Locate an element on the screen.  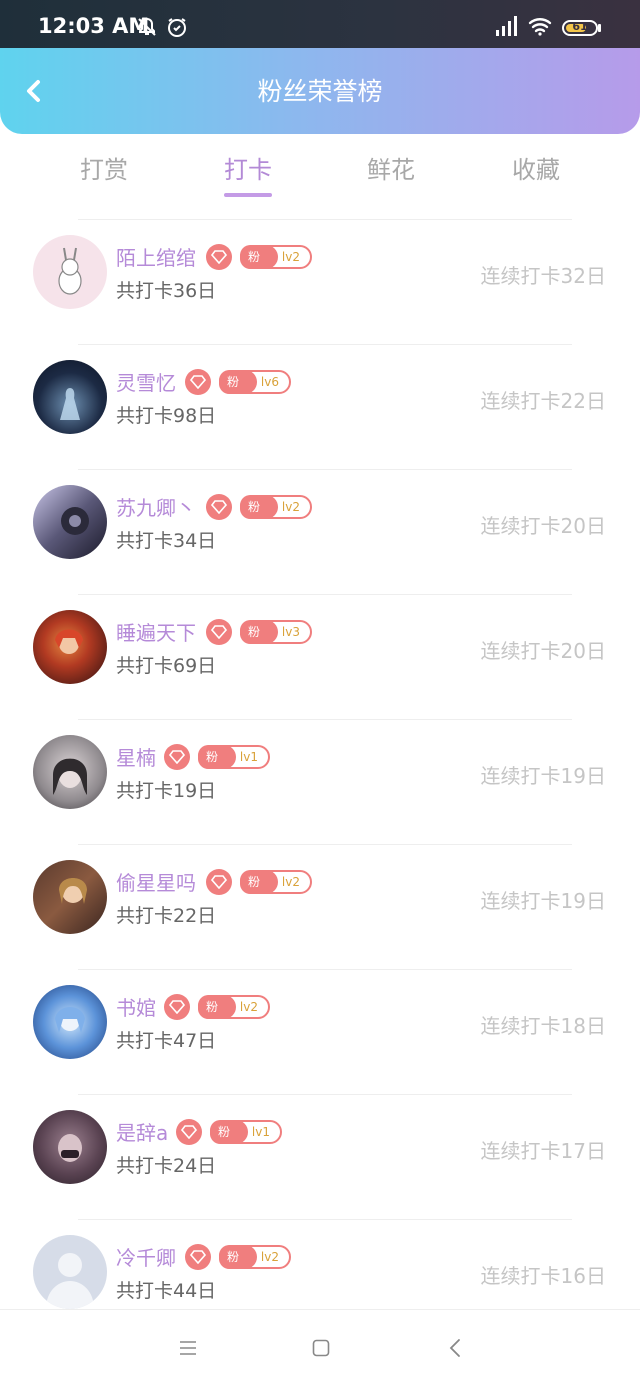
list-item: 星楠 粉 lv1 共打卡19日 连续打卡19日 is located at coordinates (320, 782).